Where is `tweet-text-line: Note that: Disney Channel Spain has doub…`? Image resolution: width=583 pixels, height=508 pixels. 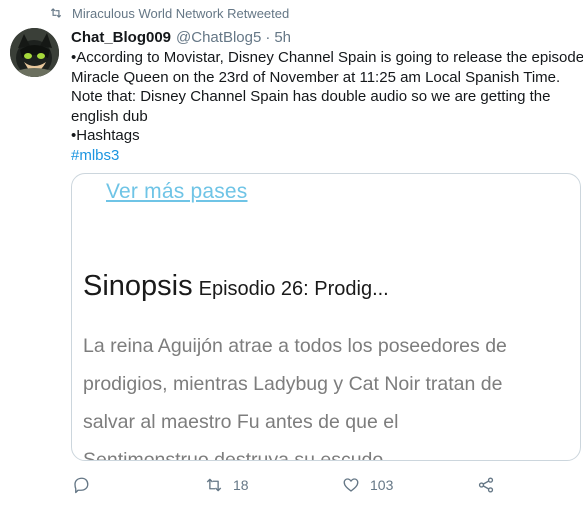
tweet-text-line: Note that: Disney Channel Spain has doub… is located at coordinates (311, 96).